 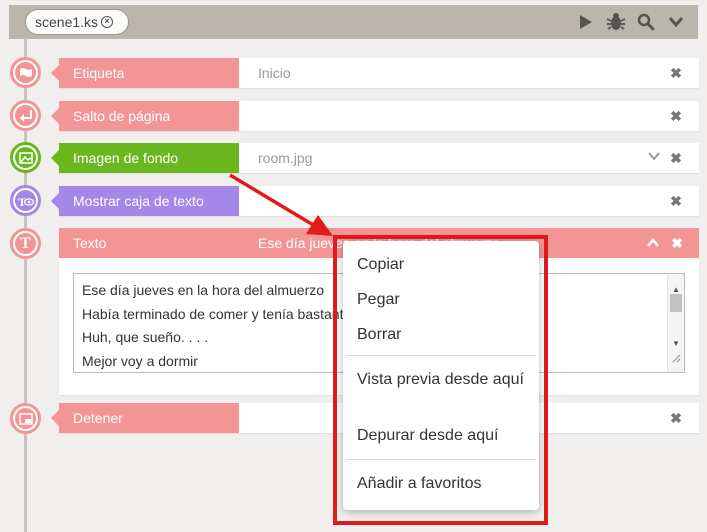 What do you see at coordinates (441, 436) in the screenshot?
I see `menu-item-debug-from-here: Depurar desde aquí` at bounding box center [441, 436].